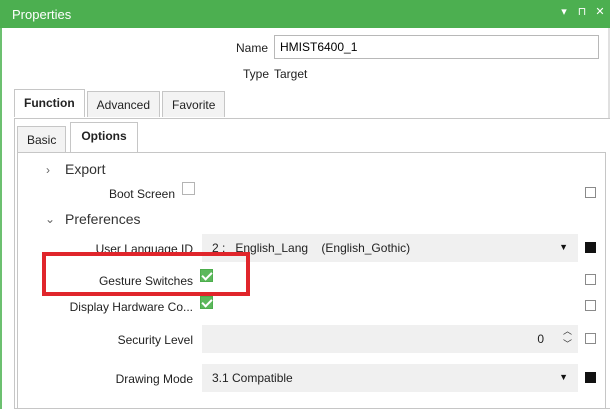 The image size is (610, 409). I want to click on window-titlebar: Properties ▾ ⊓ ✕, so click(305, 14).